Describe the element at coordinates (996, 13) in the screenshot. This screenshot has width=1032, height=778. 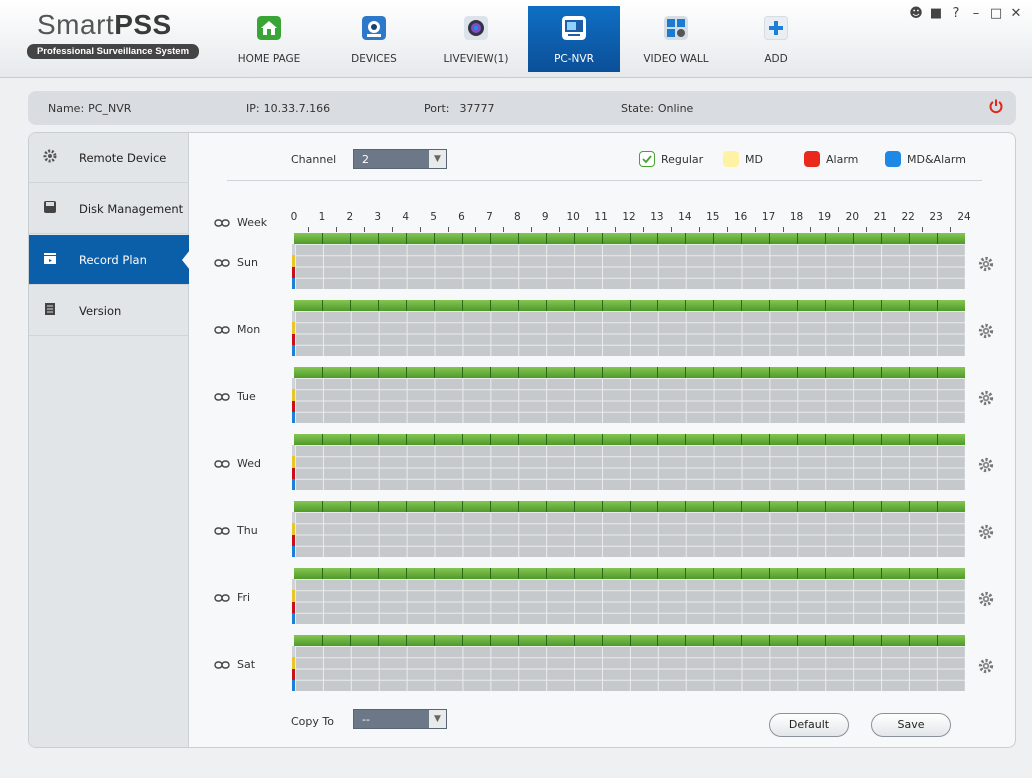
I see `maximize-icon: □` at that location.